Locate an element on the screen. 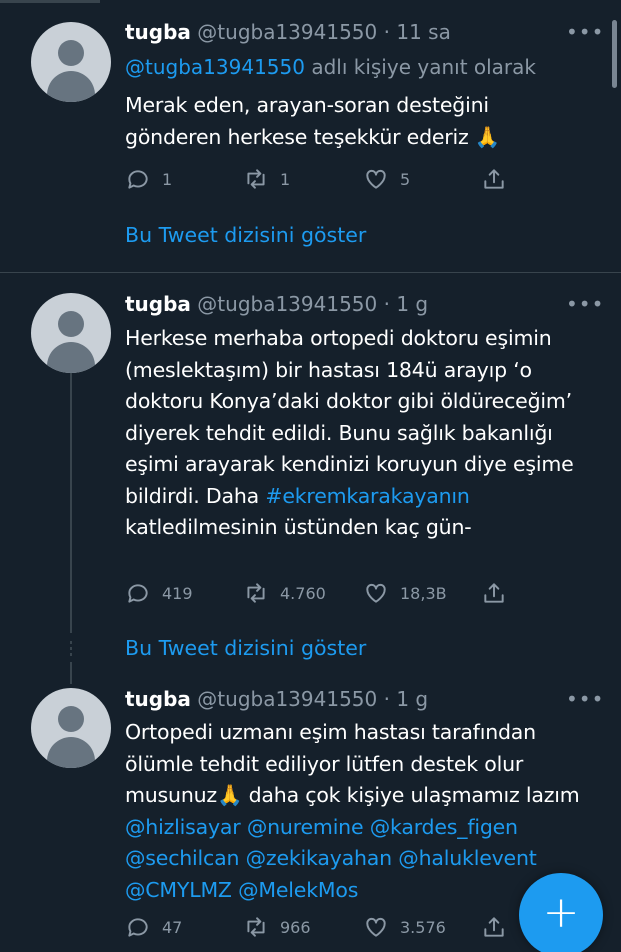 Image resolution: width=621 pixels, height=952 pixels. reply-button: 1 is located at coordinates (148, 179).